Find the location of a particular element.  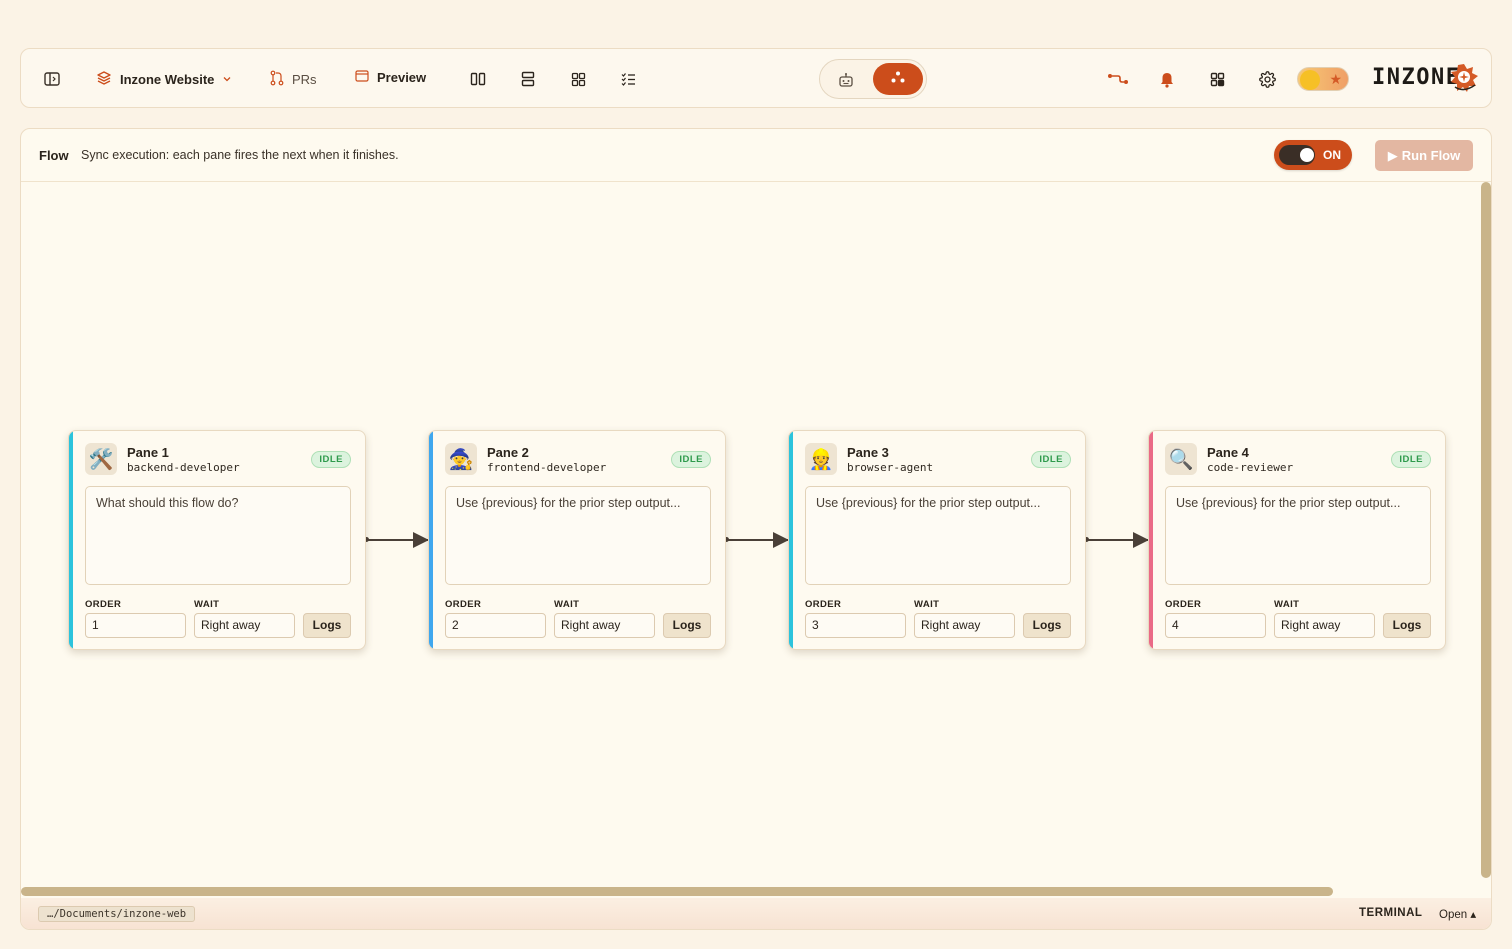

robot-icon is located at coordinates (846, 80).